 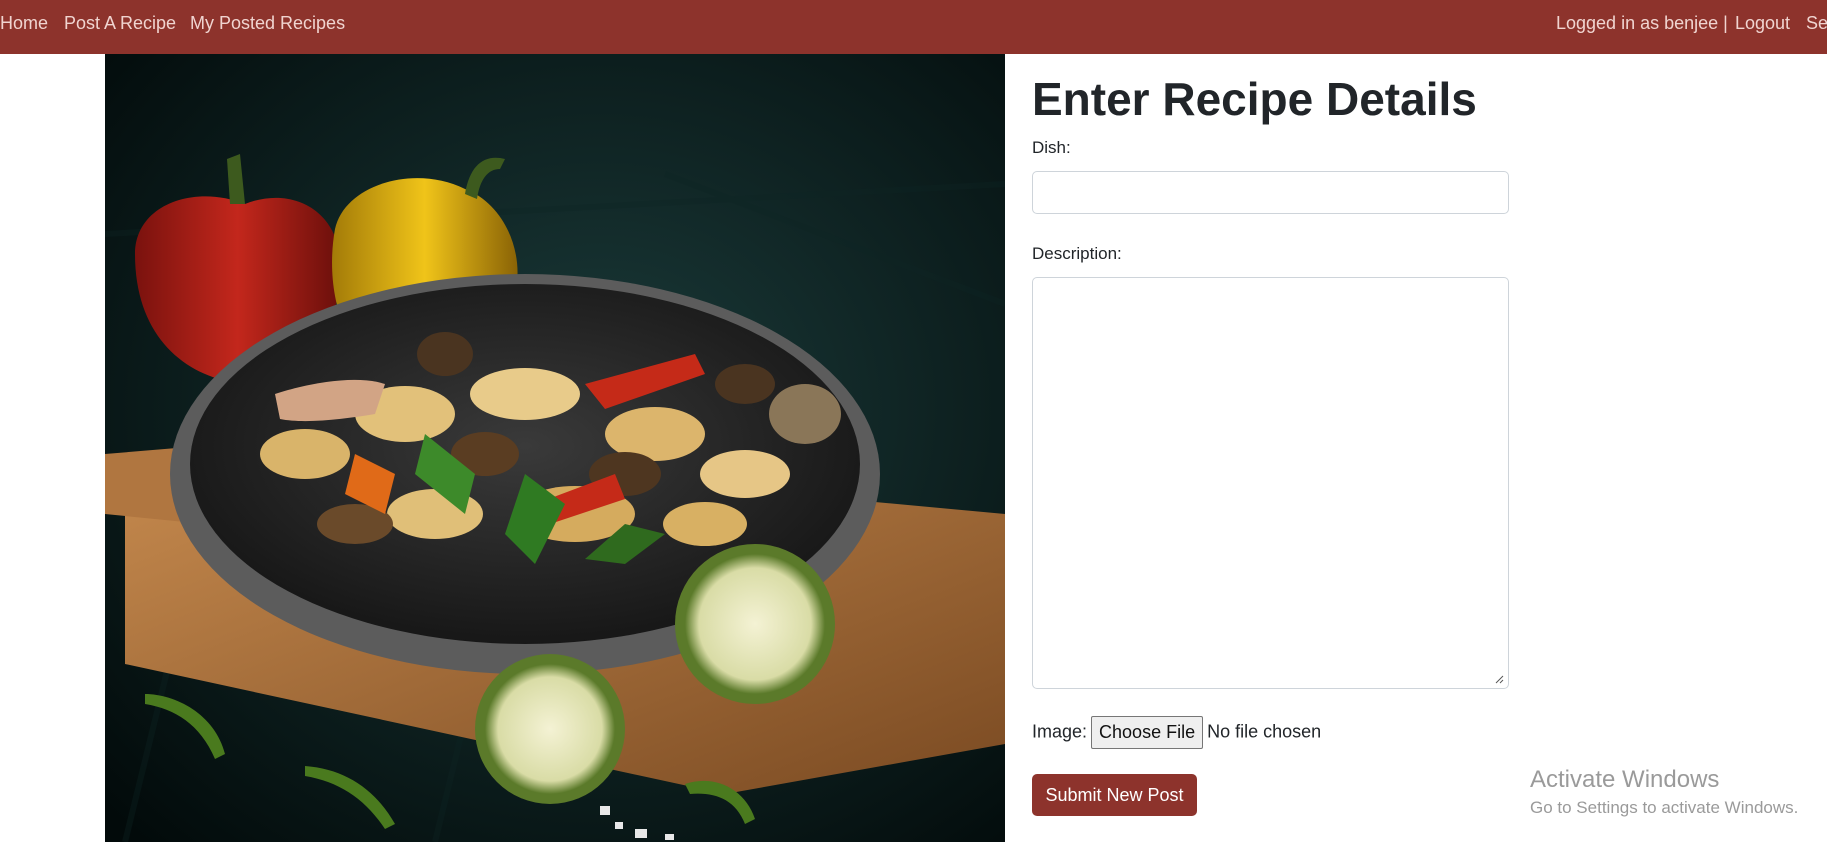 I want to click on resize-handle-icon, so click(x=1499, y=679).